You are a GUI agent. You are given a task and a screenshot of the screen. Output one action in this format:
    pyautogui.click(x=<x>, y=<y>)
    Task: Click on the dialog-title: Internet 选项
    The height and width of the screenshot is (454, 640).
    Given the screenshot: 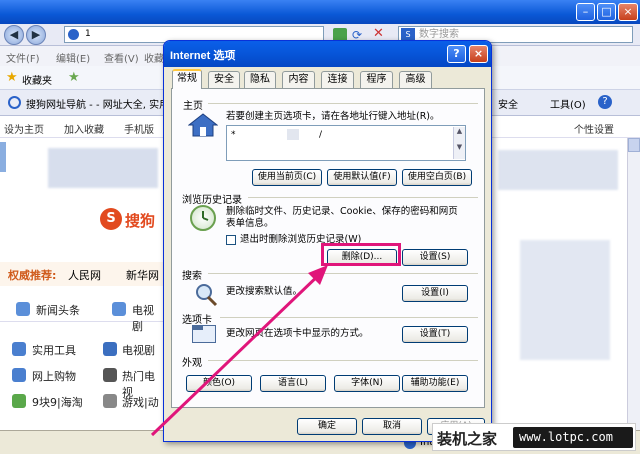 What is the action you would take?
    pyautogui.click(x=203, y=56)
    